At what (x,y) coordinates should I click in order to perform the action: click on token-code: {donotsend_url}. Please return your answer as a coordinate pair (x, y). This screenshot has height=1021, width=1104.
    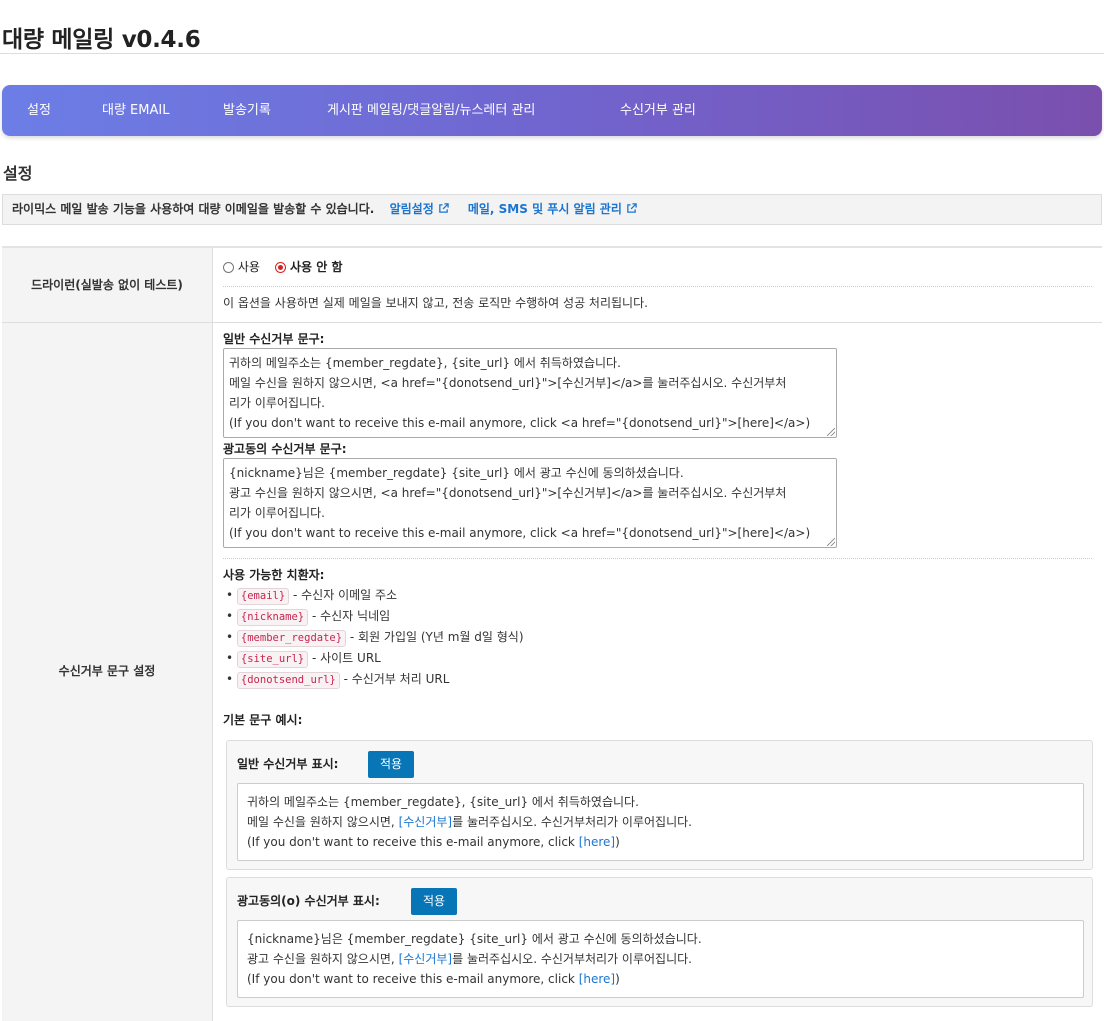
    Looking at the image, I should click on (288, 680).